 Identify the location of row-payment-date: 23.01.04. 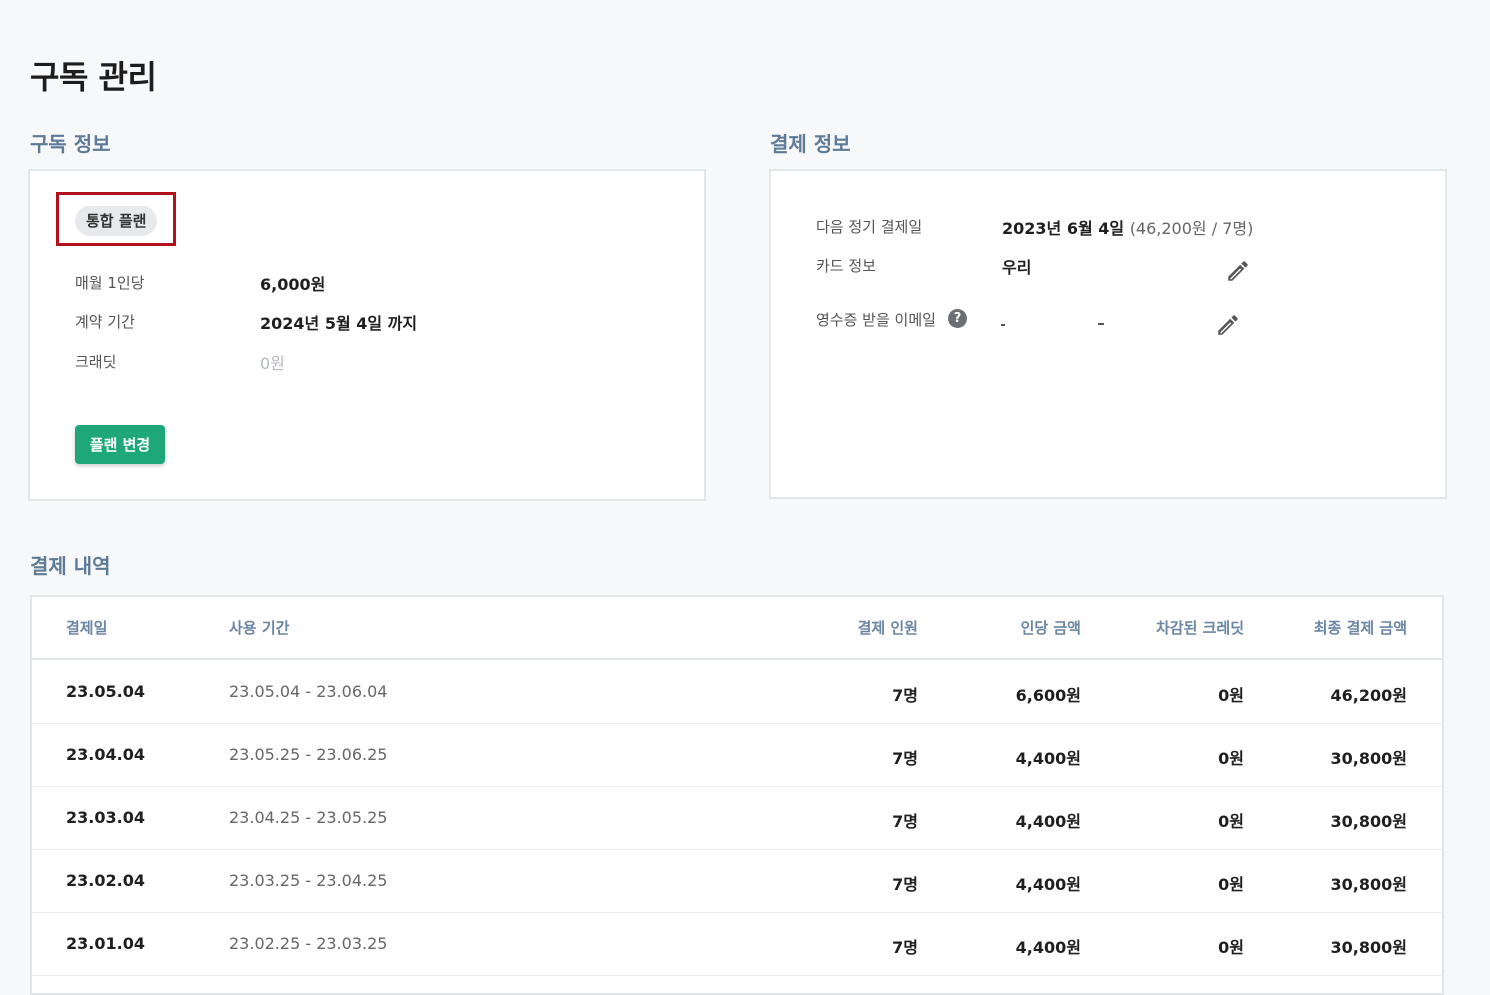
(105, 943).